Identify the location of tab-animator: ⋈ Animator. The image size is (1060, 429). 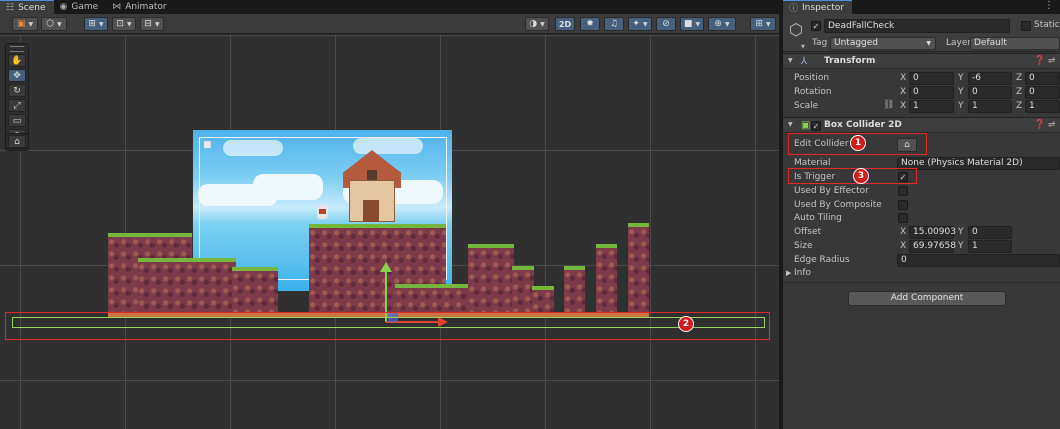
(140, 7).